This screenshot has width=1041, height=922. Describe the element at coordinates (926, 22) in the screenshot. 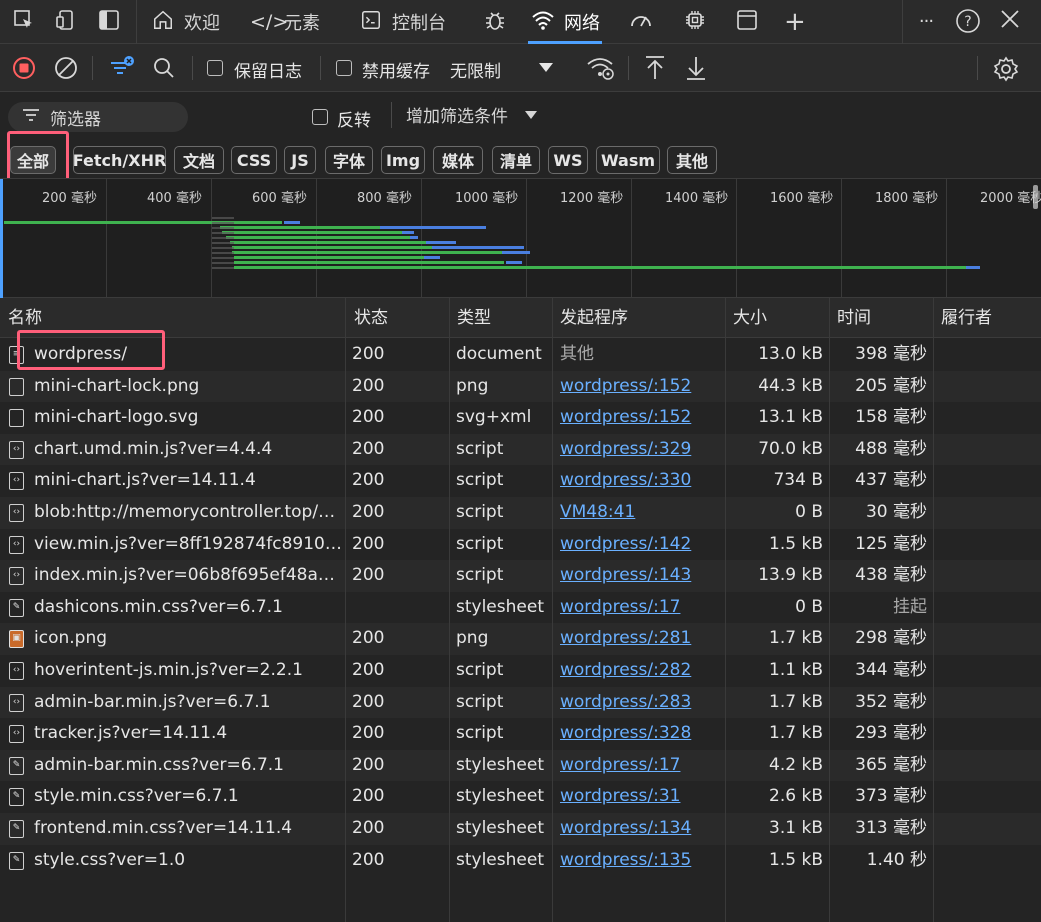

I see `more-options-icon: ···` at that location.